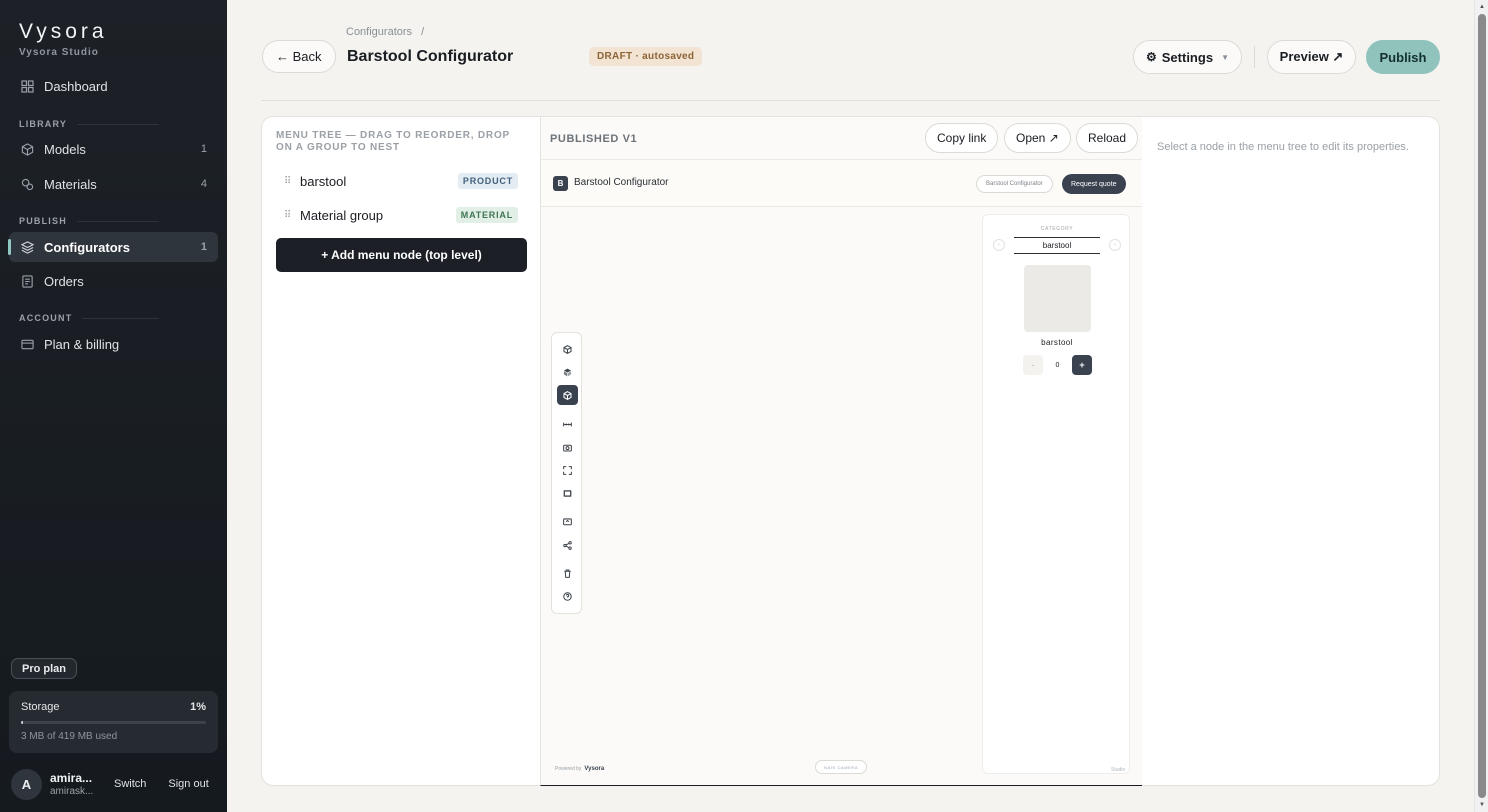  I want to click on configurators-count: 1, so click(203, 247).